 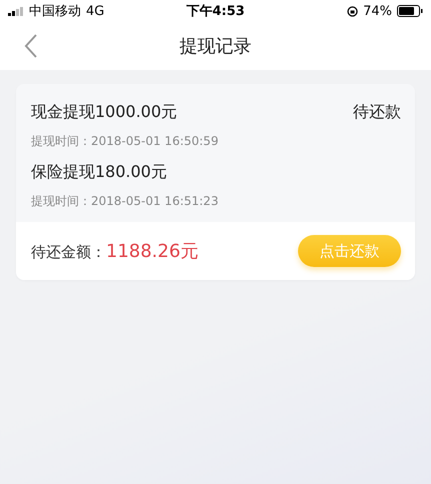 I want to click on signal-icon, so click(x=16, y=11).